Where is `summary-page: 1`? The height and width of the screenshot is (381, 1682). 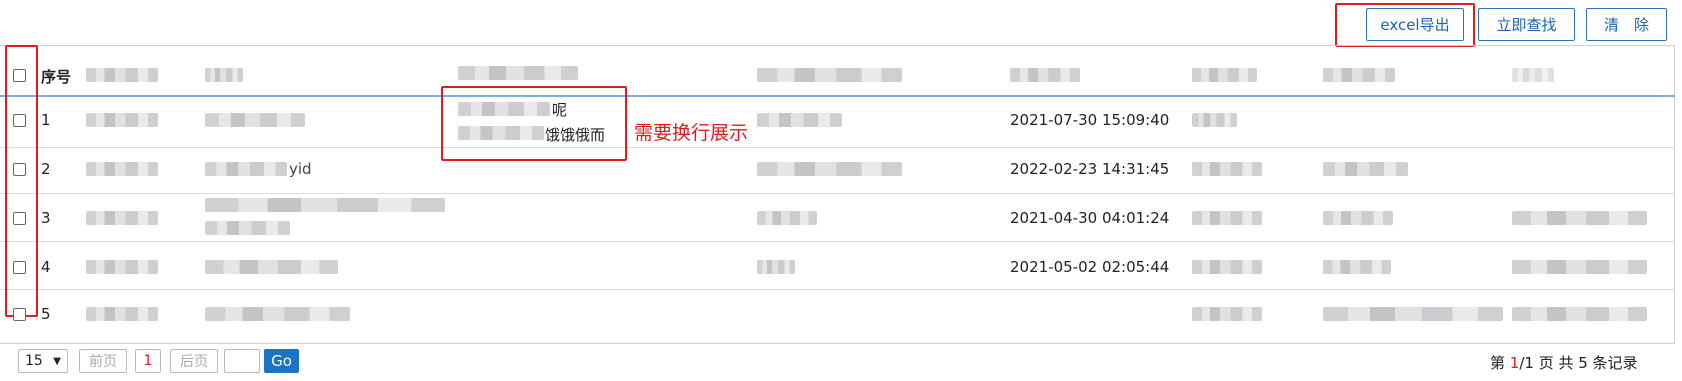
summary-page: 1 is located at coordinates (1514, 363).